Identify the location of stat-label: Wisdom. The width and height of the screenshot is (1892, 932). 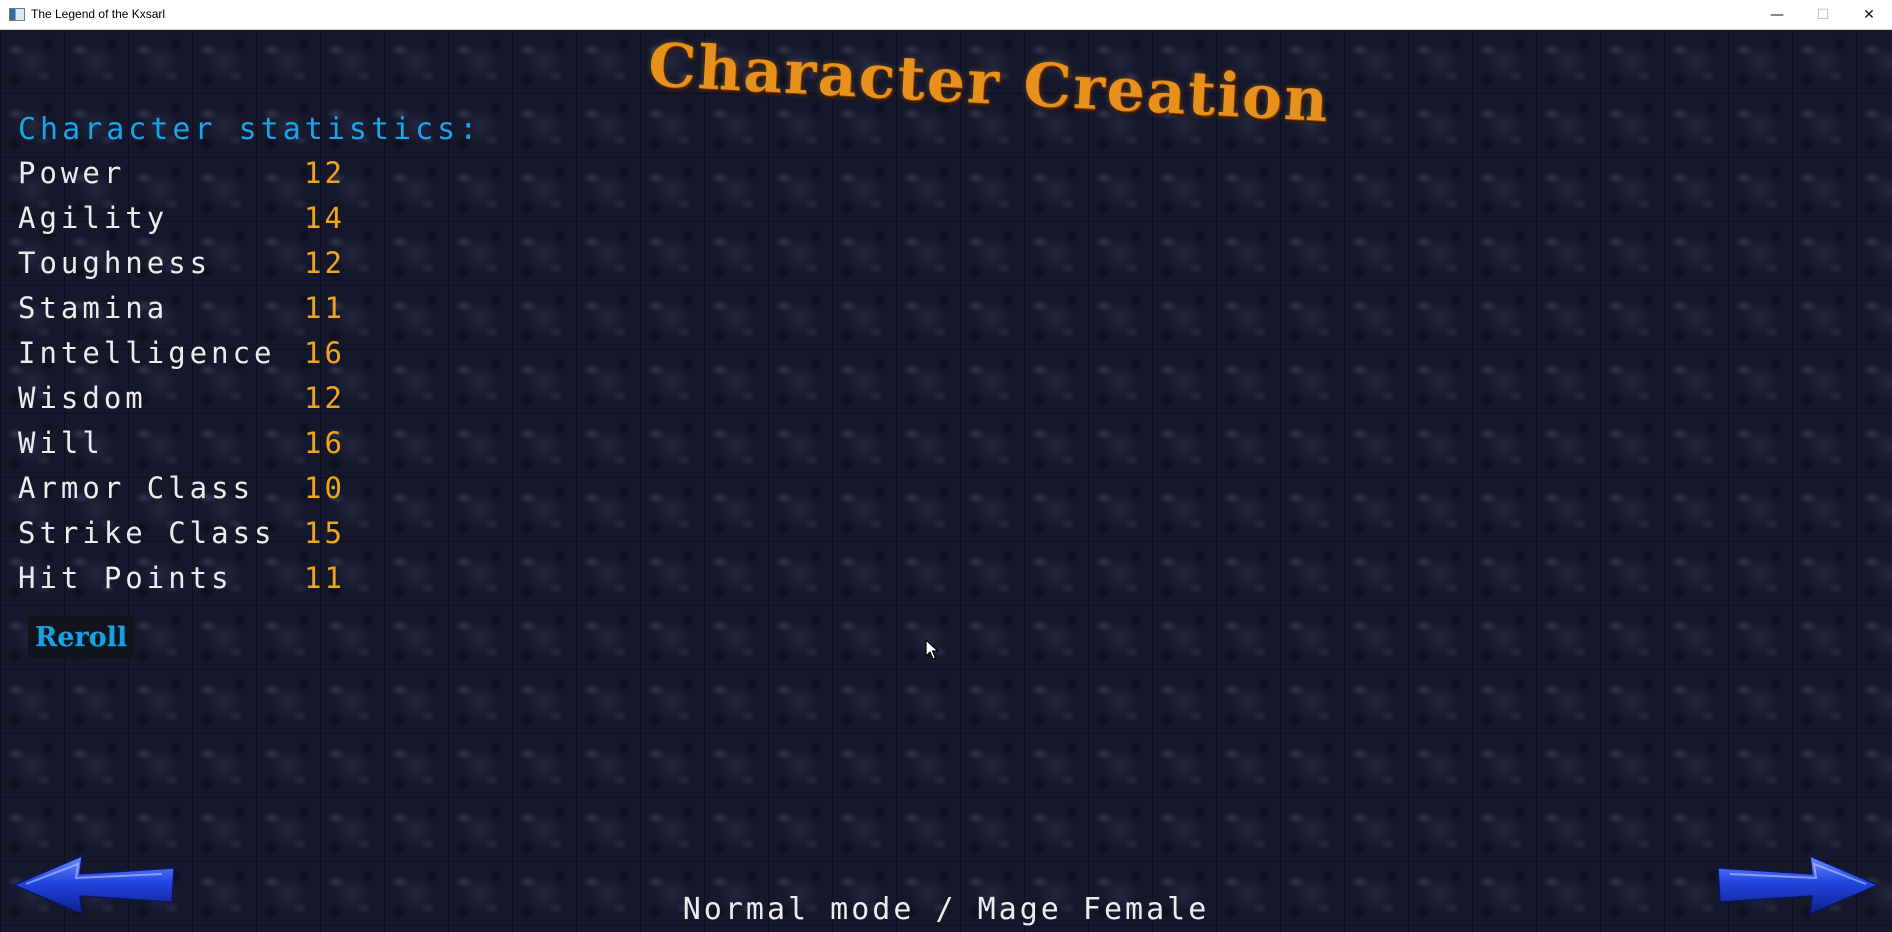
(82, 398).